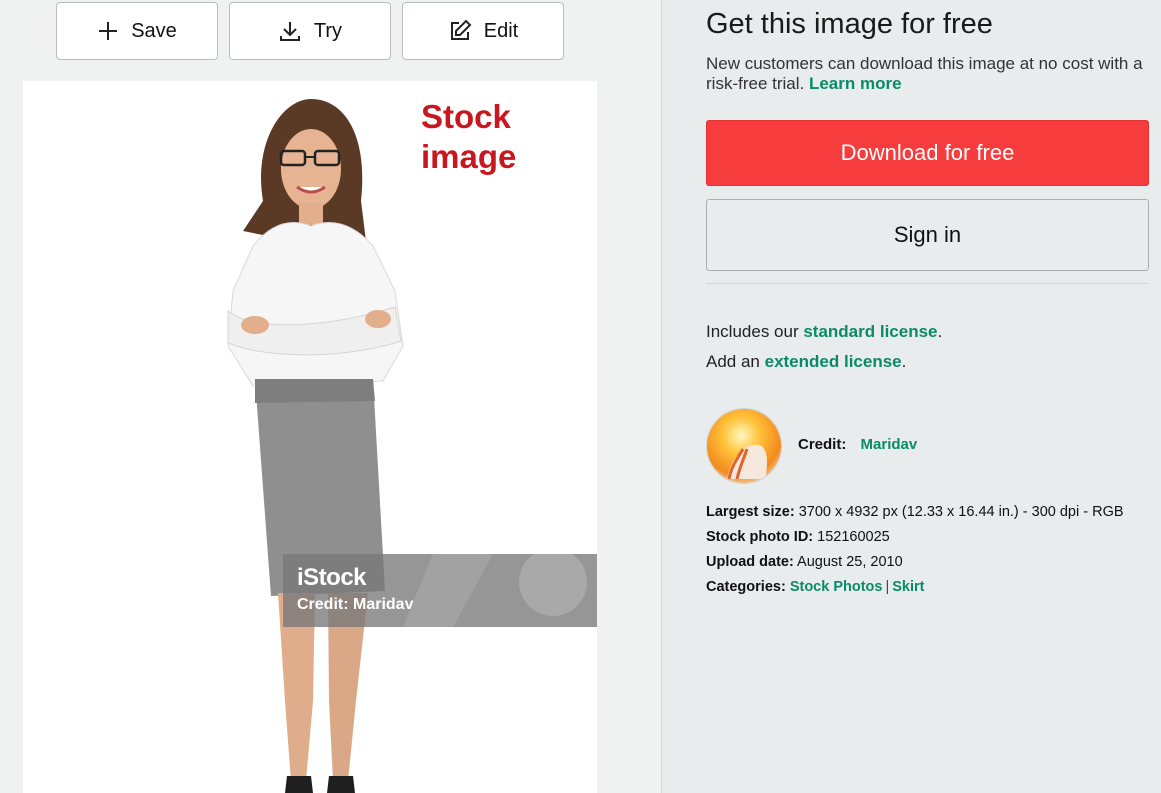  I want to click on categories-label: Categories:, so click(746, 587).